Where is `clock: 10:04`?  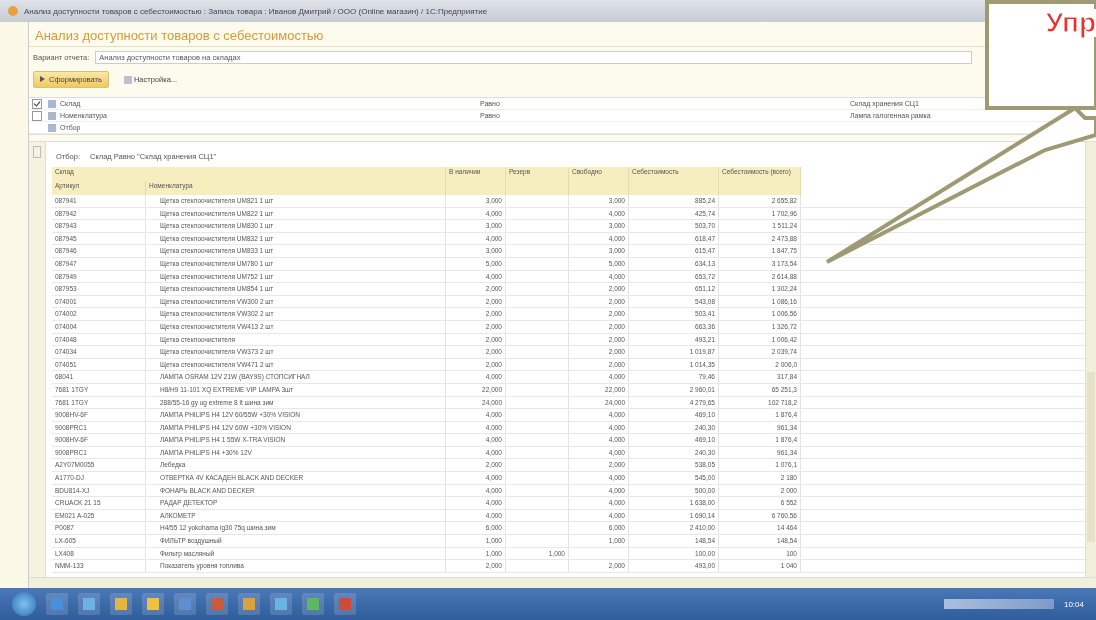
clock: 10:04 is located at coordinates (1073, 604).